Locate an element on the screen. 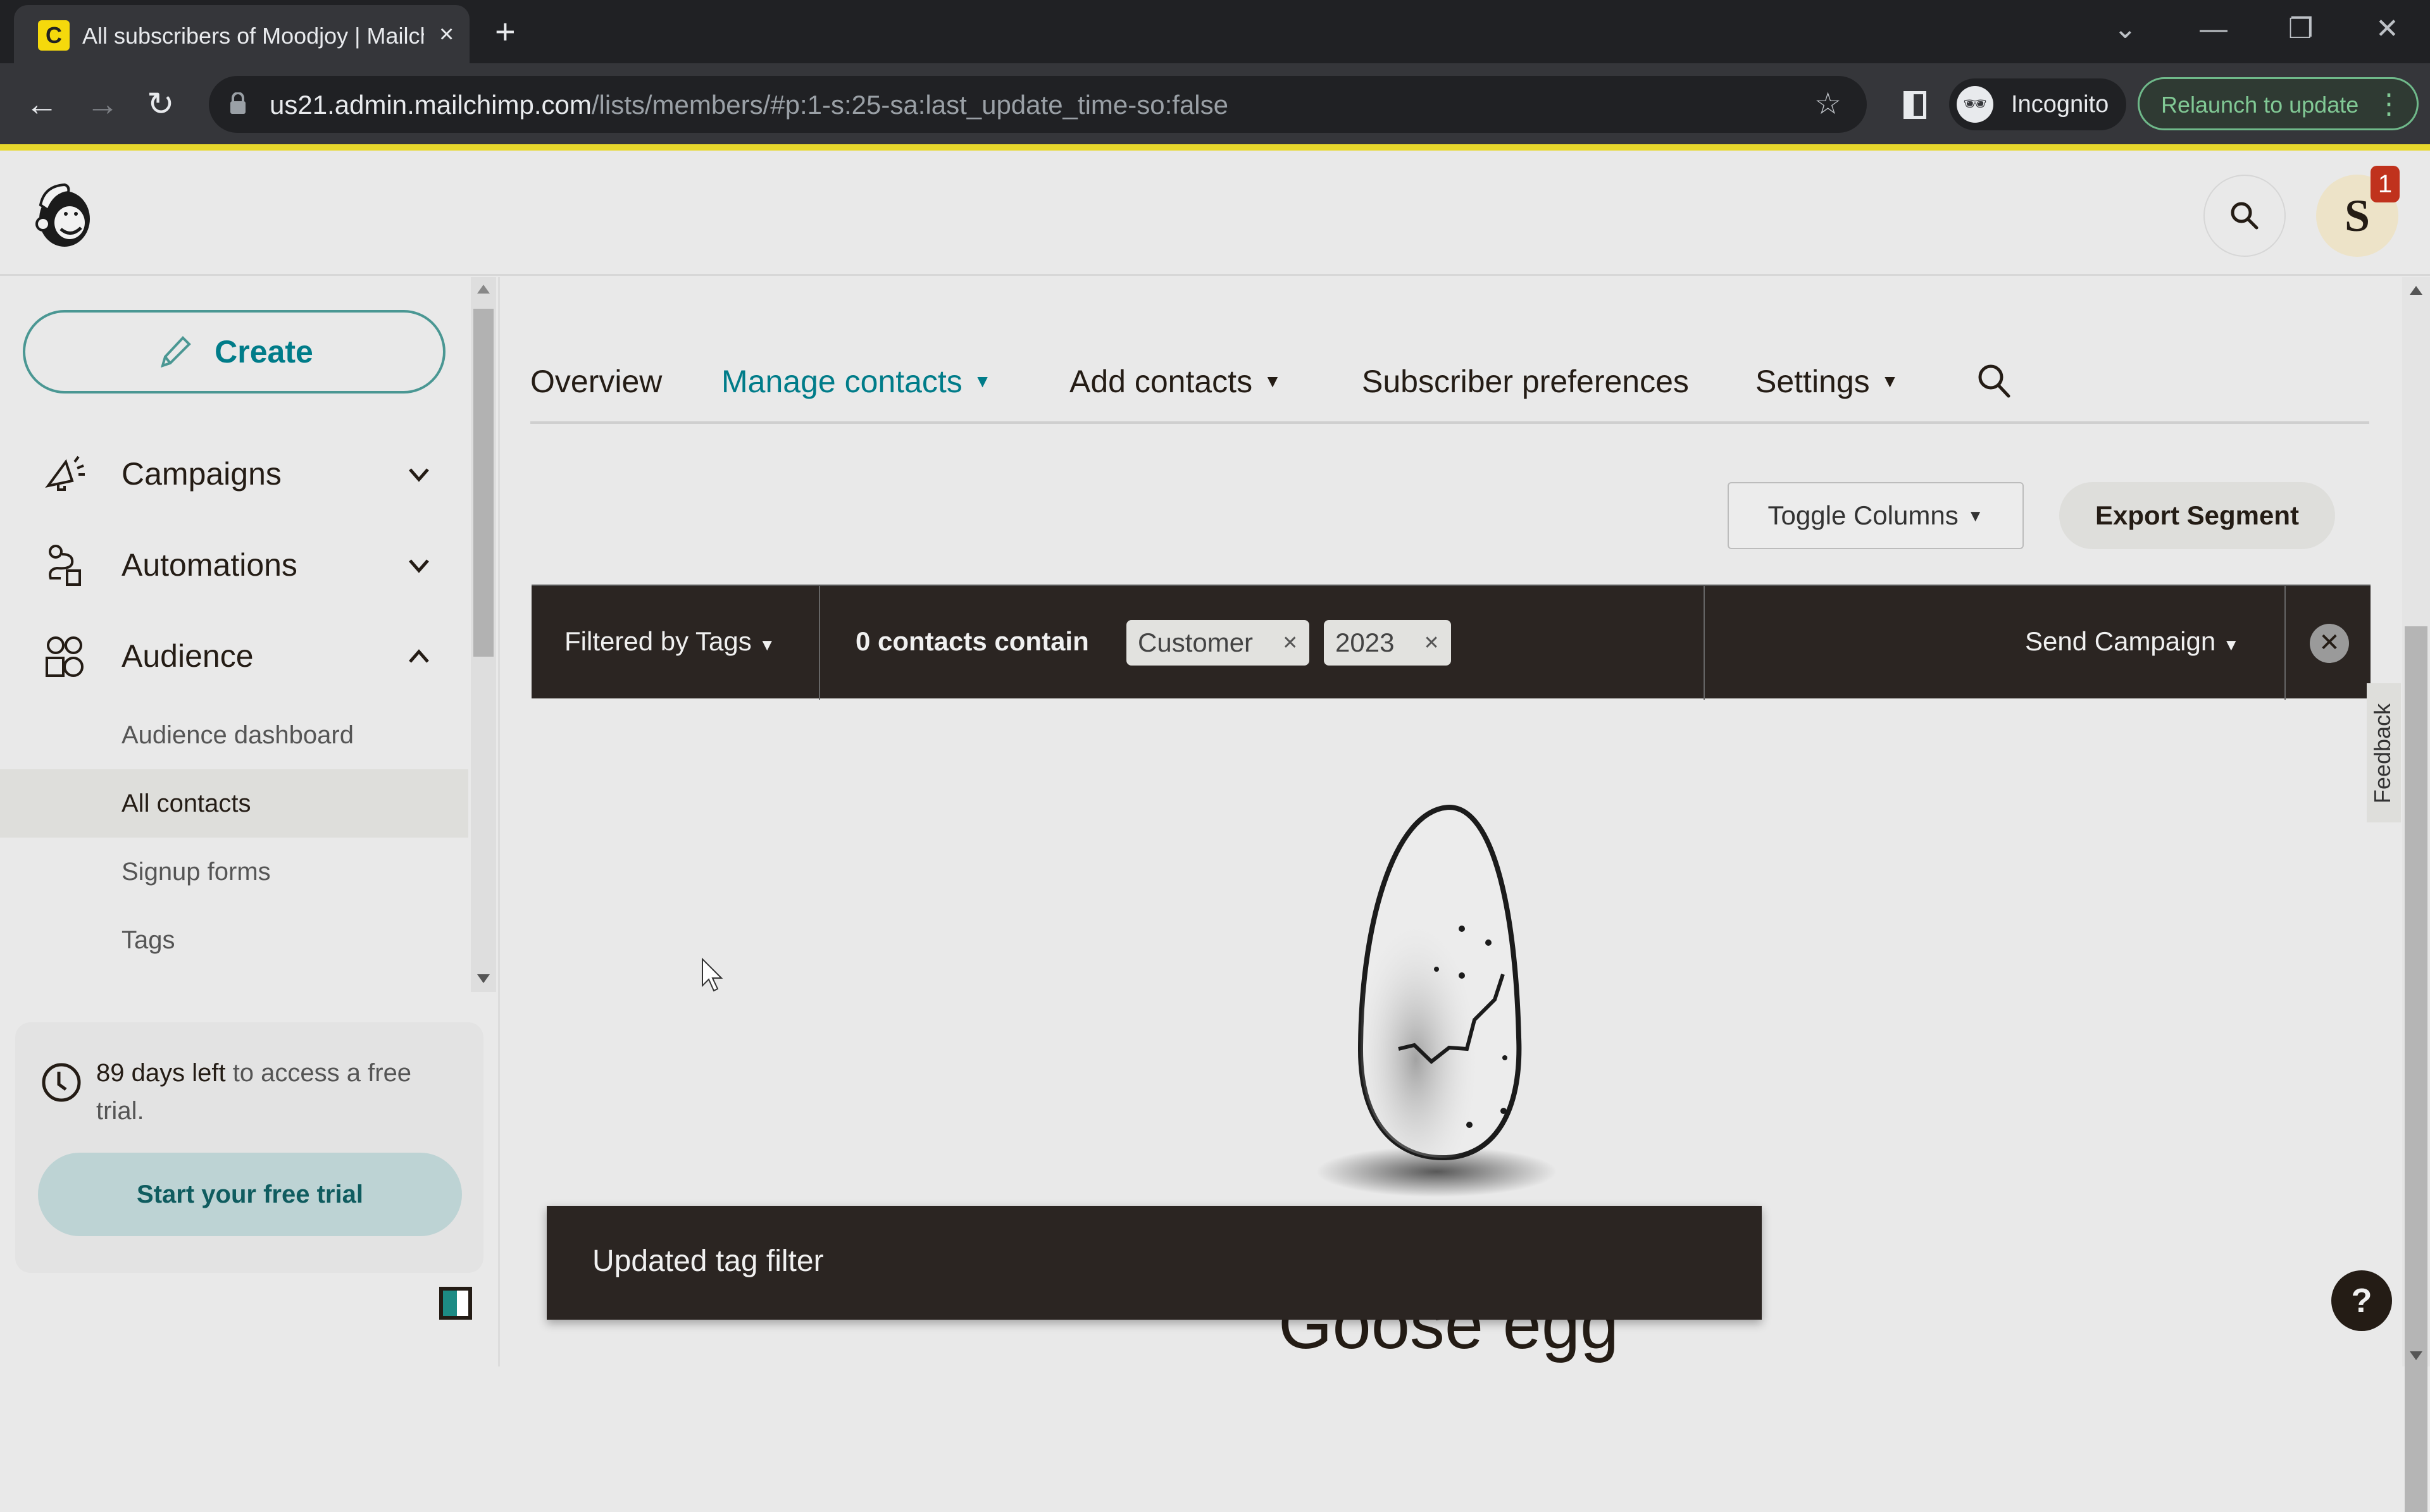  sidebar-subitem-all-contacts: All contacts is located at coordinates (234, 803).